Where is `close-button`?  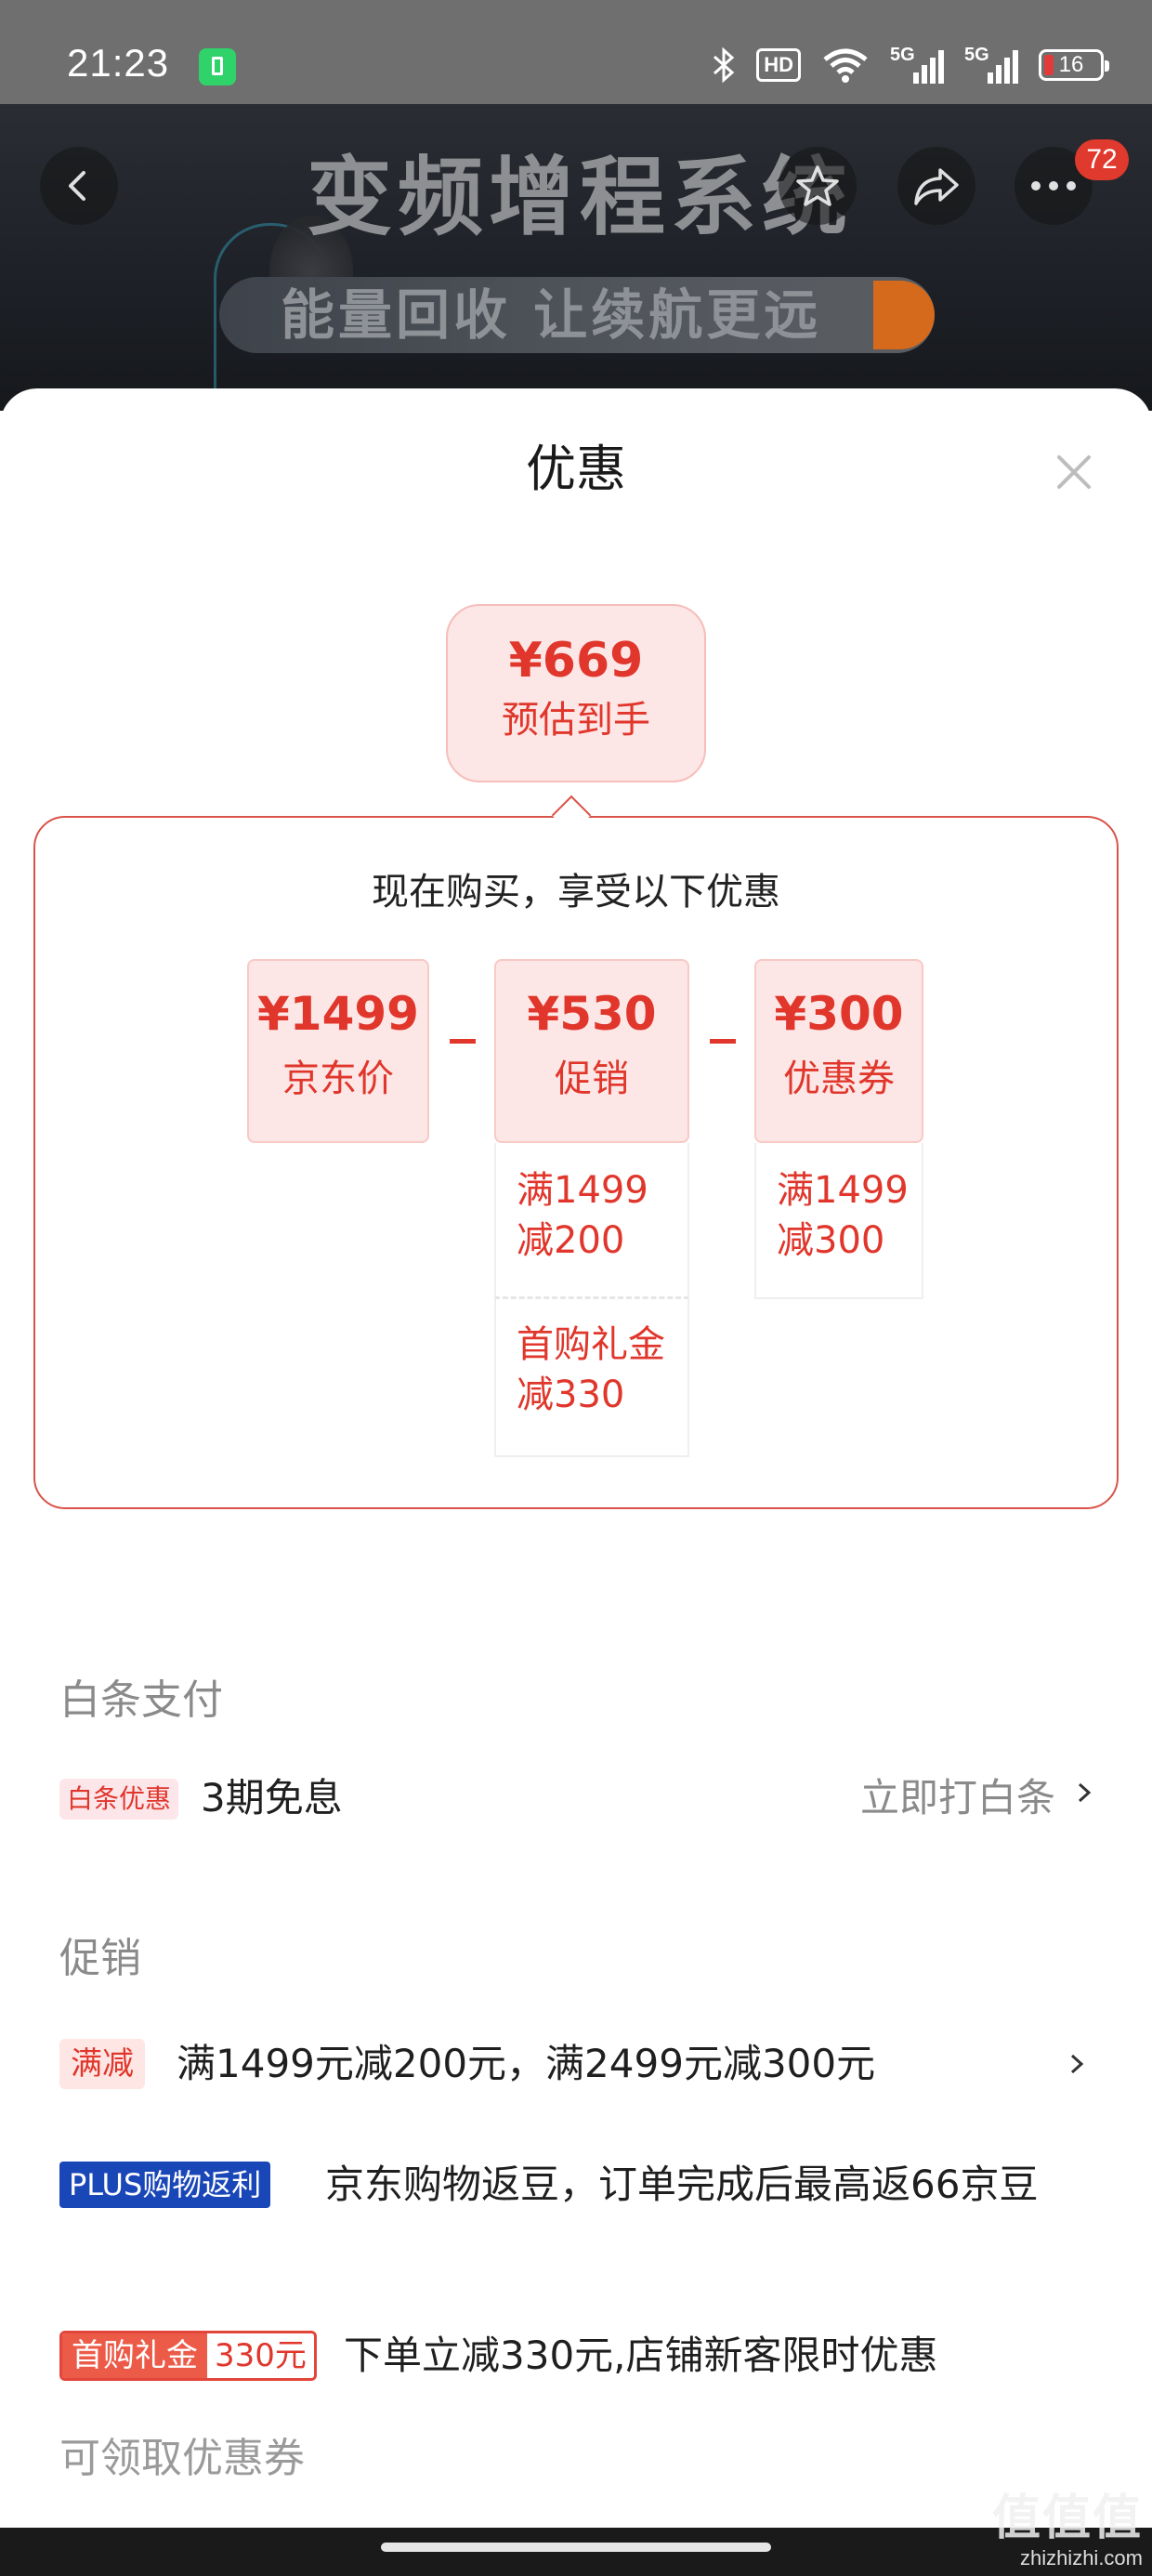
close-button is located at coordinates (1074, 472).